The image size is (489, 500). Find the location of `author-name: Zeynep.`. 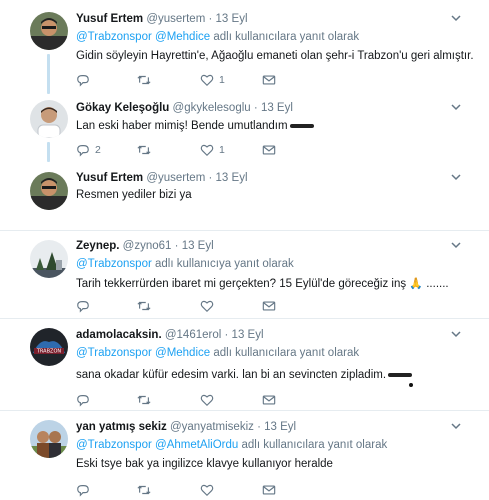

author-name: Zeynep. is located at coordinates (97, 246).